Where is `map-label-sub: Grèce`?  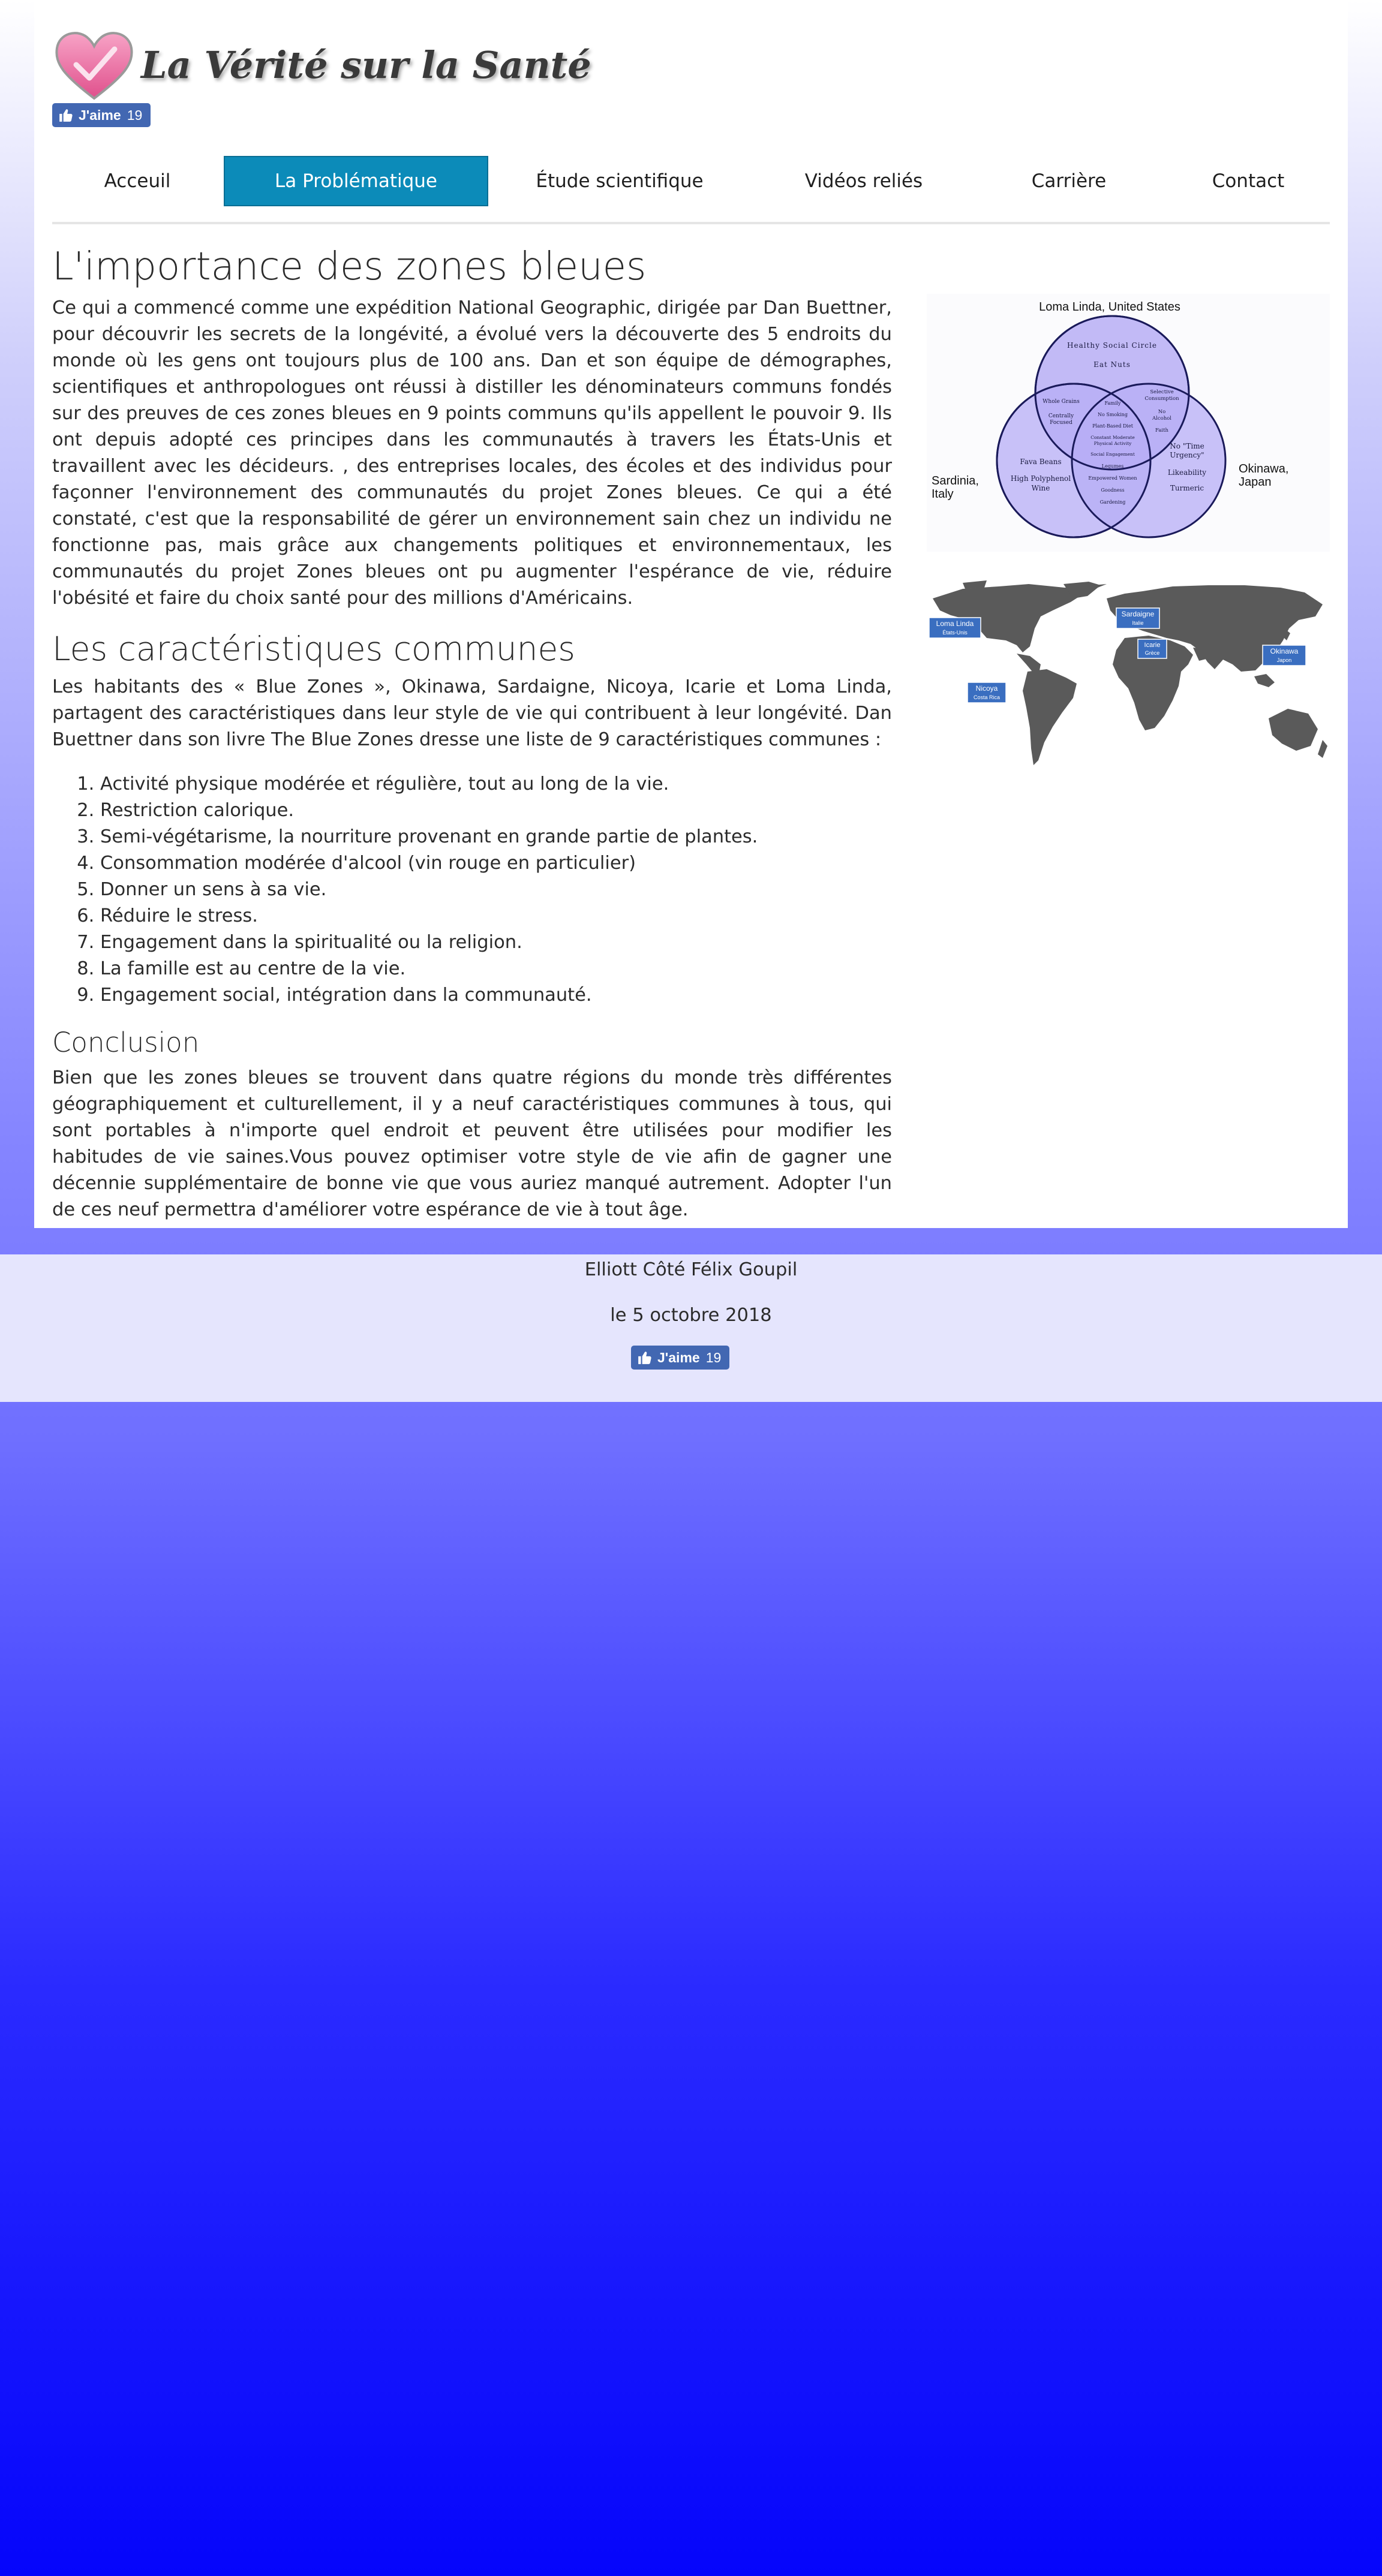
map-label-sub: Grèce is located at coordinates (1152, 653).